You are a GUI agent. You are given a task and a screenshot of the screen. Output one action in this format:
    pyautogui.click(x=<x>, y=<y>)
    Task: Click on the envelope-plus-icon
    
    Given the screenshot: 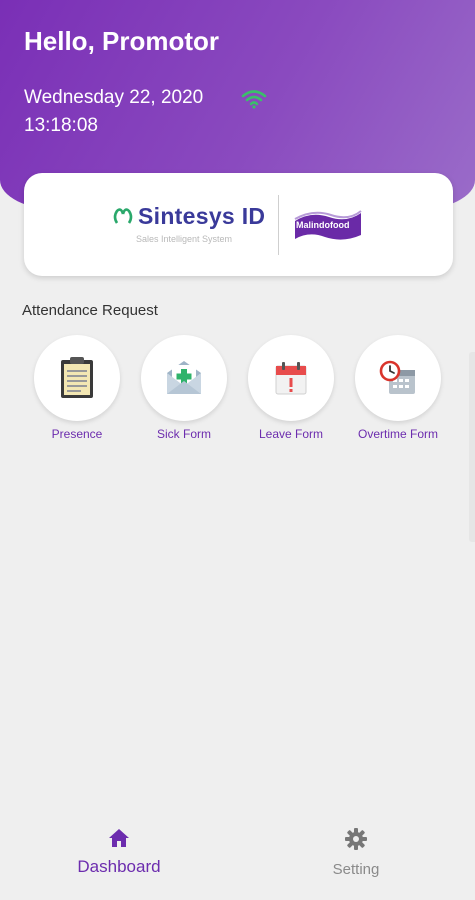 What is the action you would take?
    pyautogui.click(x=184, y=377)
    